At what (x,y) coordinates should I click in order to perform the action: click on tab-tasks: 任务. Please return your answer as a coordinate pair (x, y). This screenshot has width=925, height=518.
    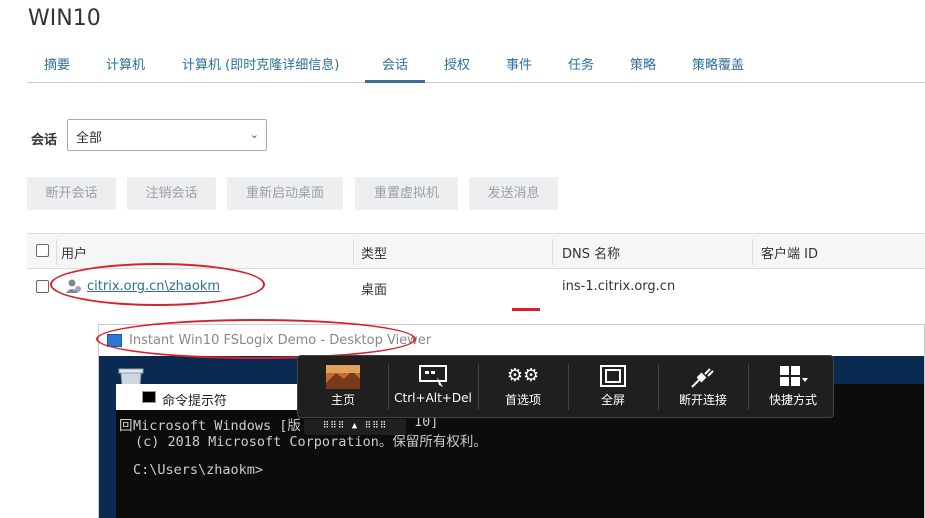
    Looking at the image, I should click on (581, 64).